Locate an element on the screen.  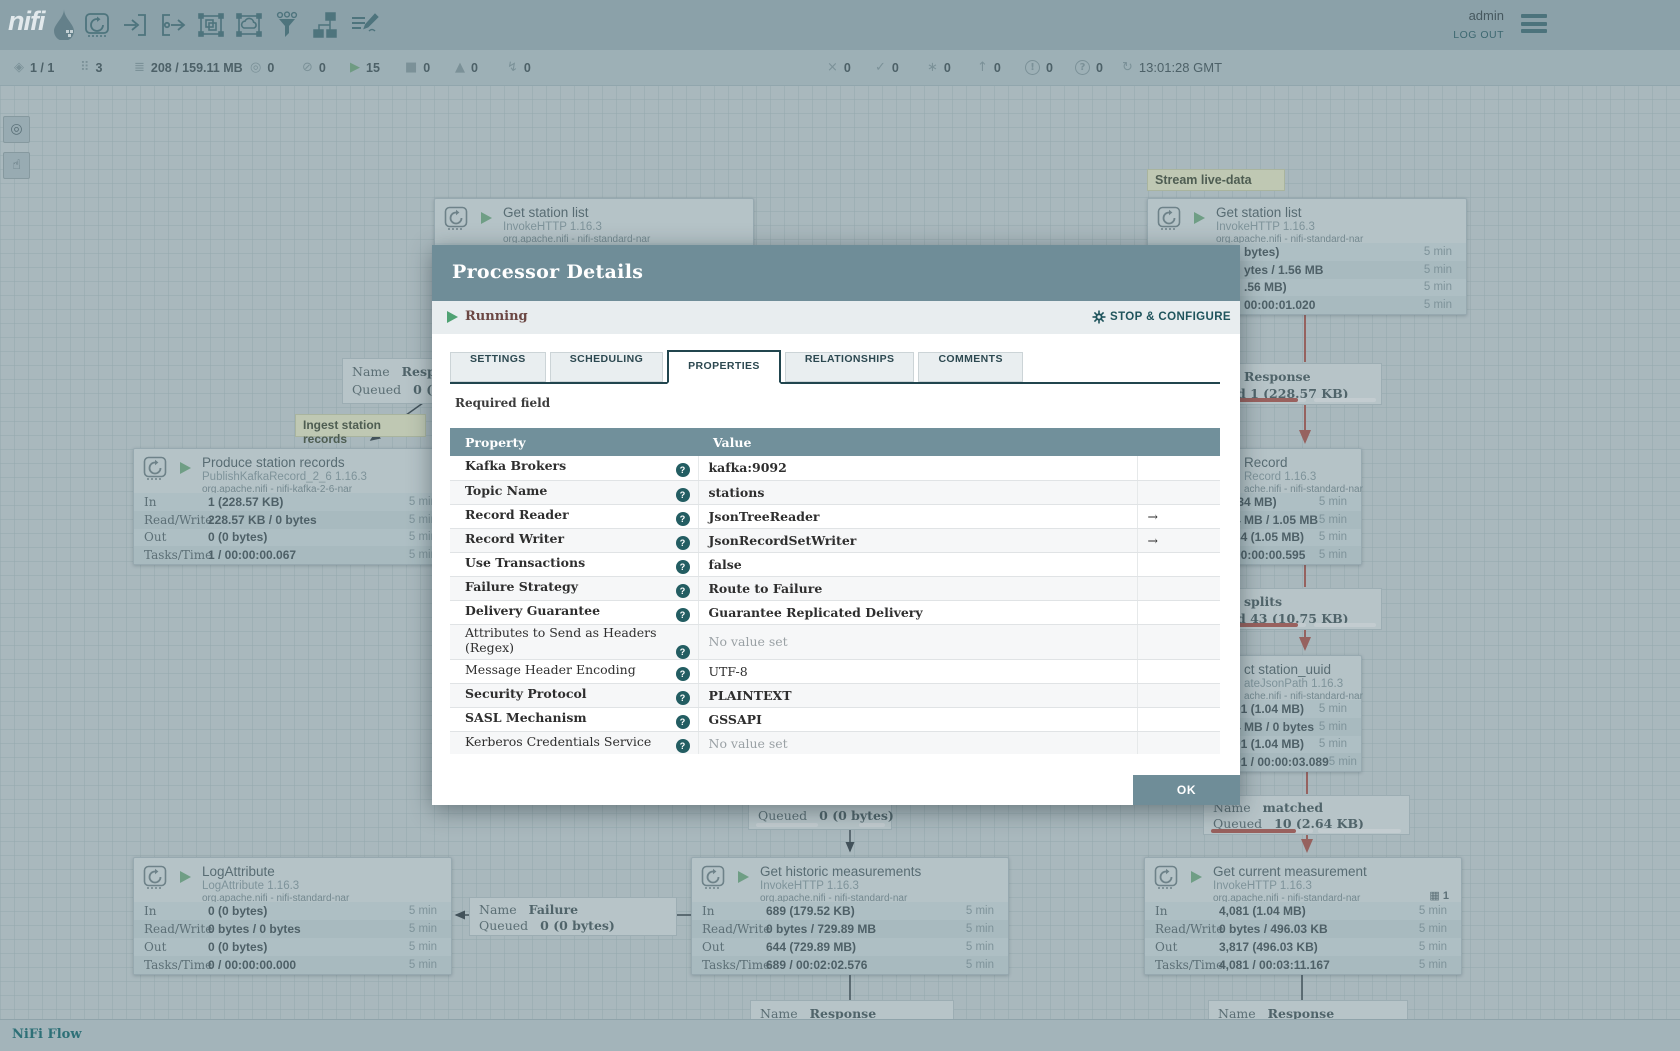
drag-processor-icon is located at coordinates (97, 25).